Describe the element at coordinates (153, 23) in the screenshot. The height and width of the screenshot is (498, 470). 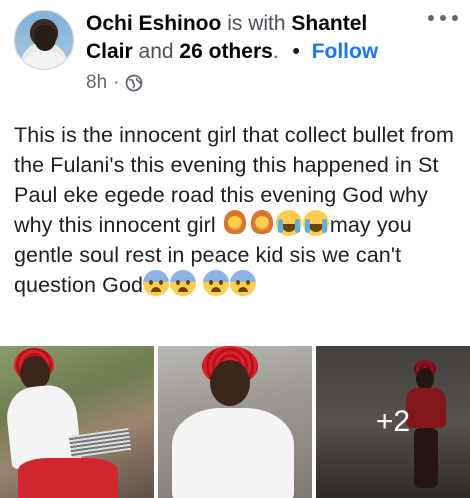
I see `author-name: Ochi Eshinoo` at that location.